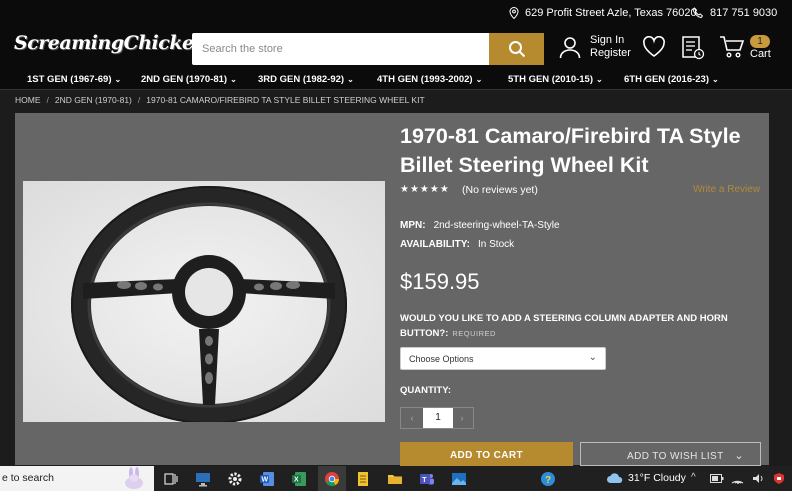 Image resolution: width=792 pixels, height=491 pixels. Describe the element at coordinates (671, 79) in the screenshot. I see `nav-item-6th-gen: 6TH GEN (2016-23) ⌄` at that location.